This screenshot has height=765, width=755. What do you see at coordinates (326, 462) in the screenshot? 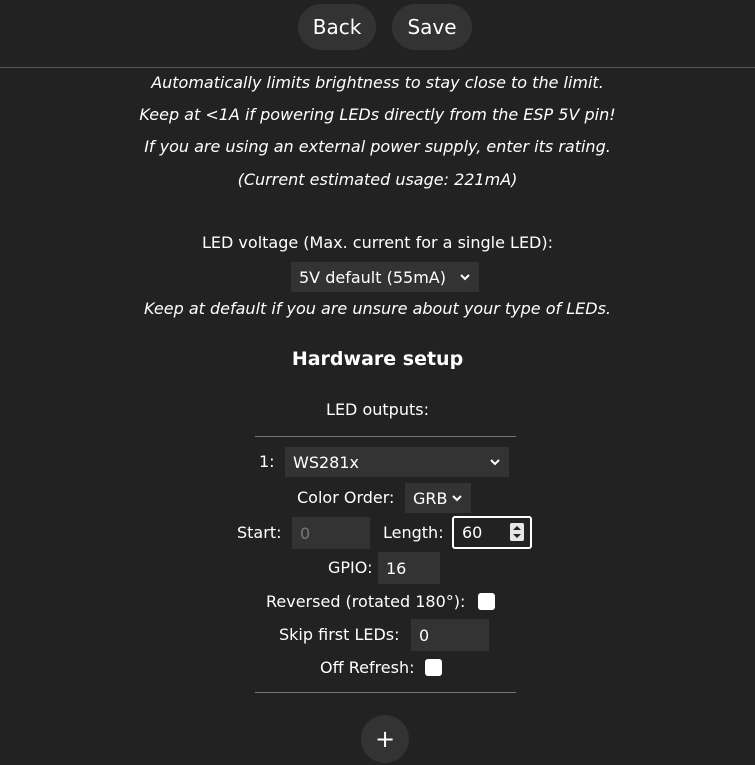
I see `led-type-selected: WS281x` at bounding box center [326, 462].